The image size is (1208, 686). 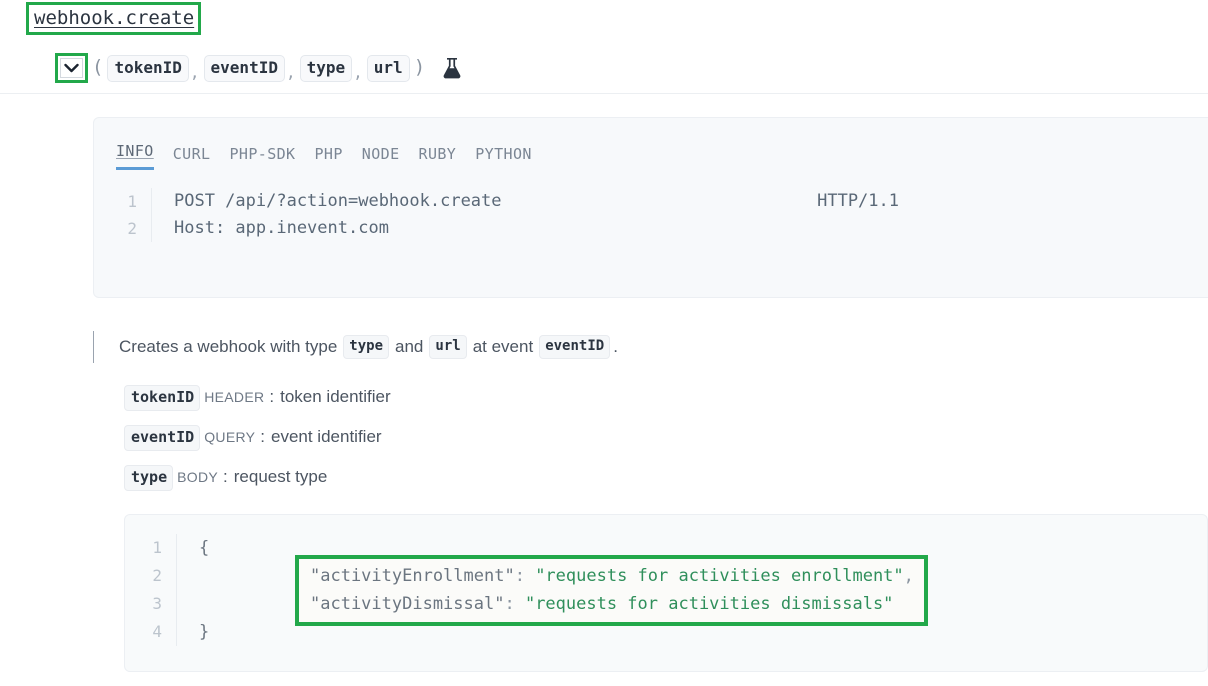 What do you see at coordinates (234, 397) in the screenshot?
I see `parameter-location: HEADER` at bounding box center [234, 397].